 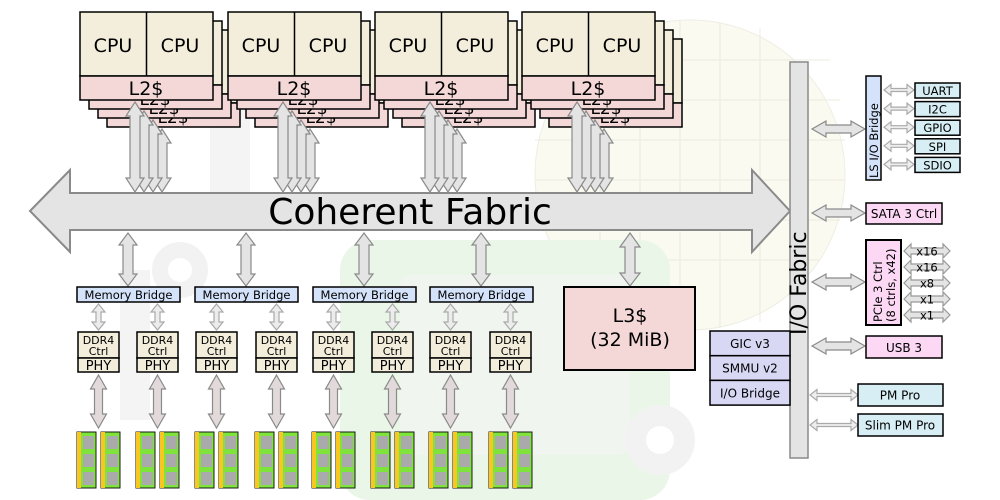 I want to click on pm-pro-label: PM Pro, so click(x=900, y=396).